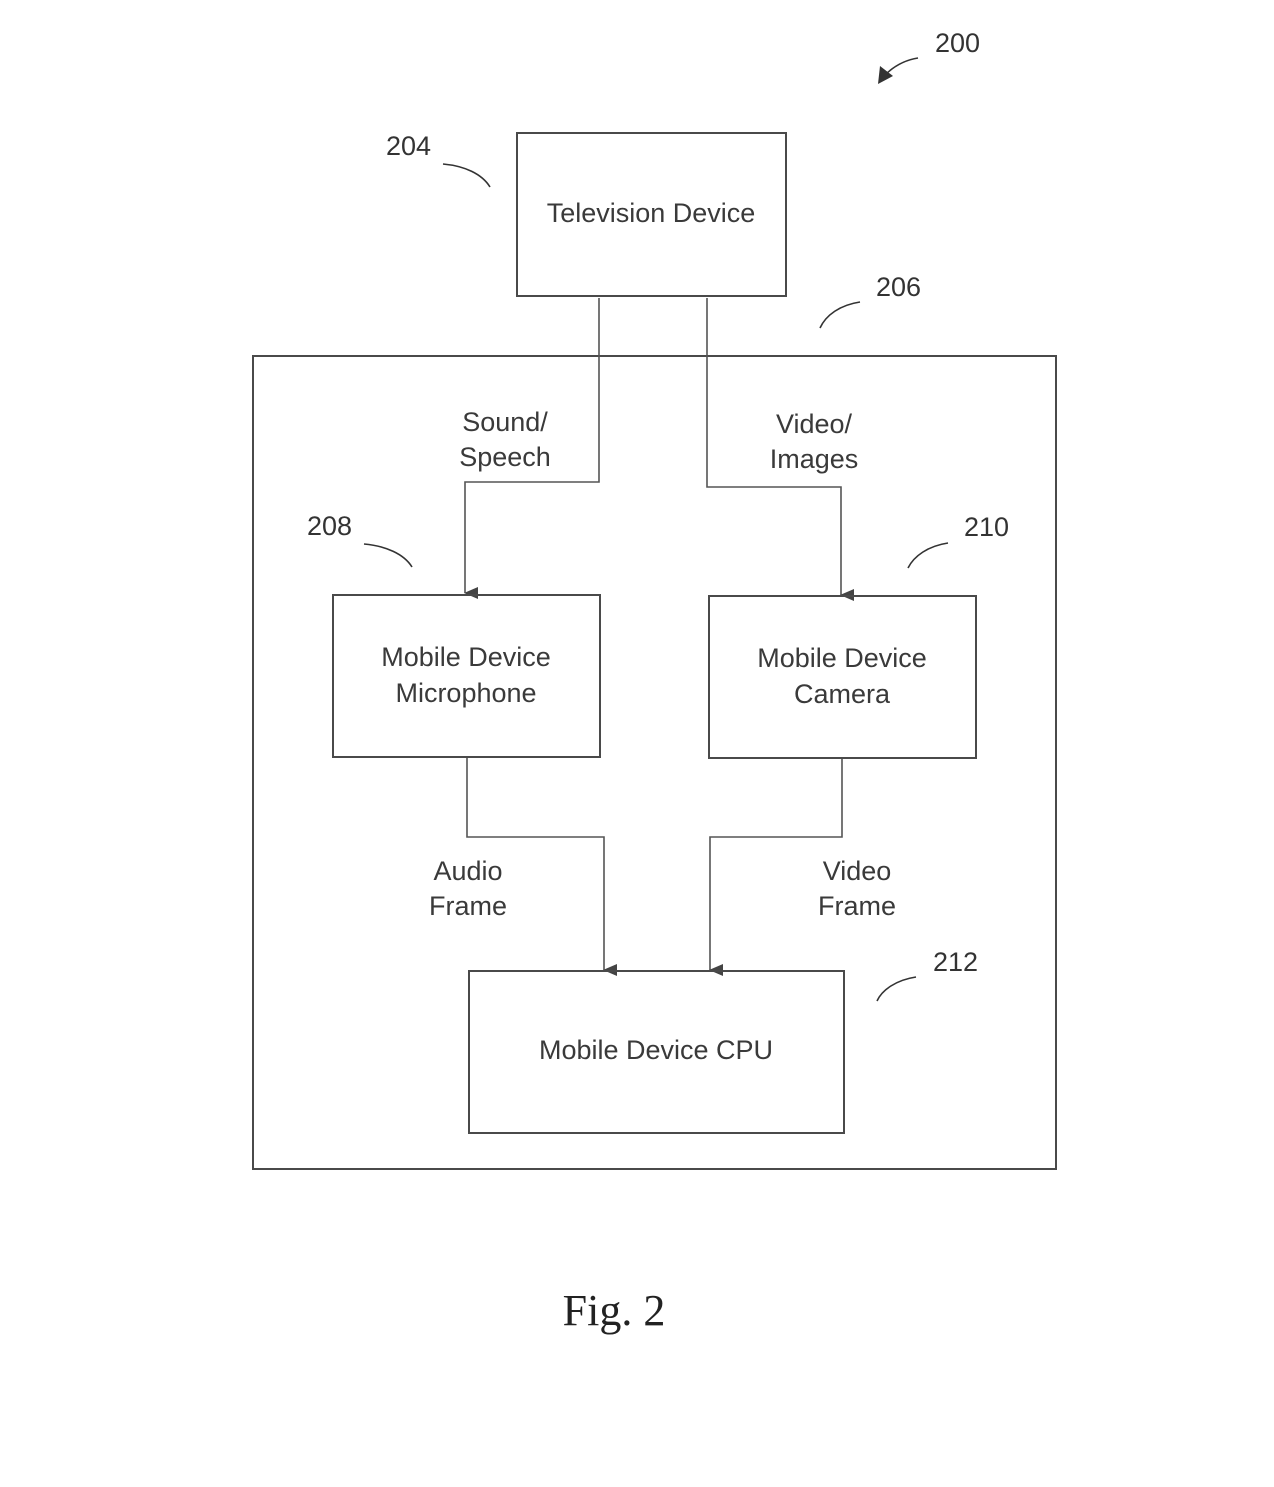  Describe the element at coordinates (885, 75) in the screenshot. I see `figure-reference-arrowhead-icon` at that location.